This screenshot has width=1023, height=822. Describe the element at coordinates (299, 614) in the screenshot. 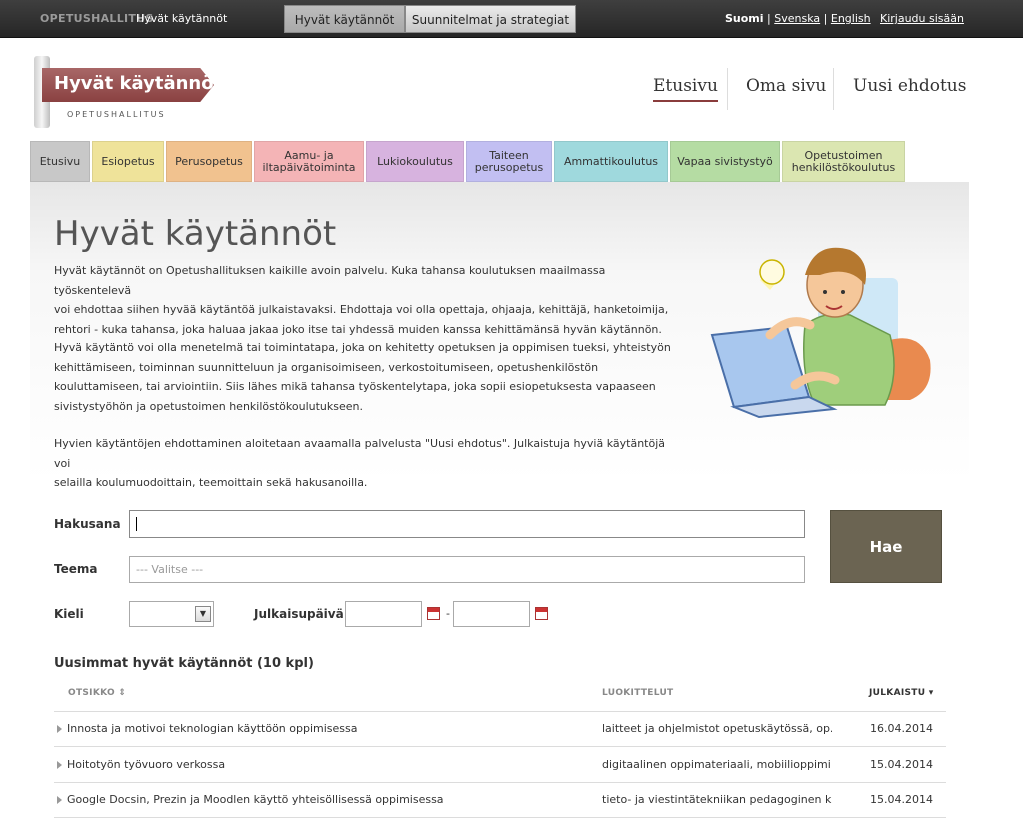

I see `julkaisupaiva-label: Julkaisupäivä` at that location.